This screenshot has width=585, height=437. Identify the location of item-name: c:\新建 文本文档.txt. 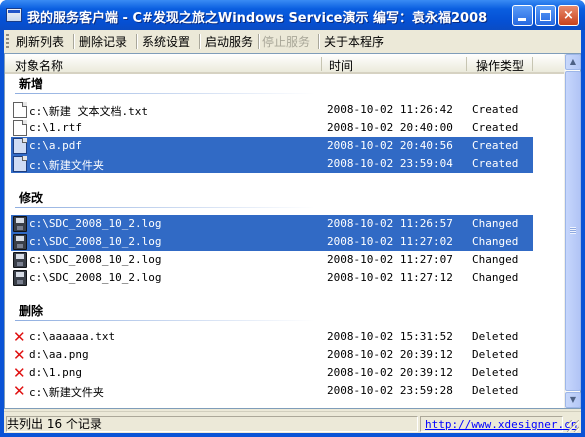
(88, 111).